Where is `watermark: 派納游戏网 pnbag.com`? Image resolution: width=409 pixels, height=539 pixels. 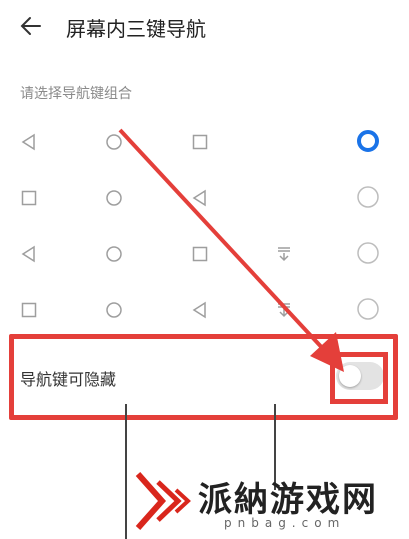
watermark: 派納游戏网 pnbag.com is located at coordinates (270, 503).